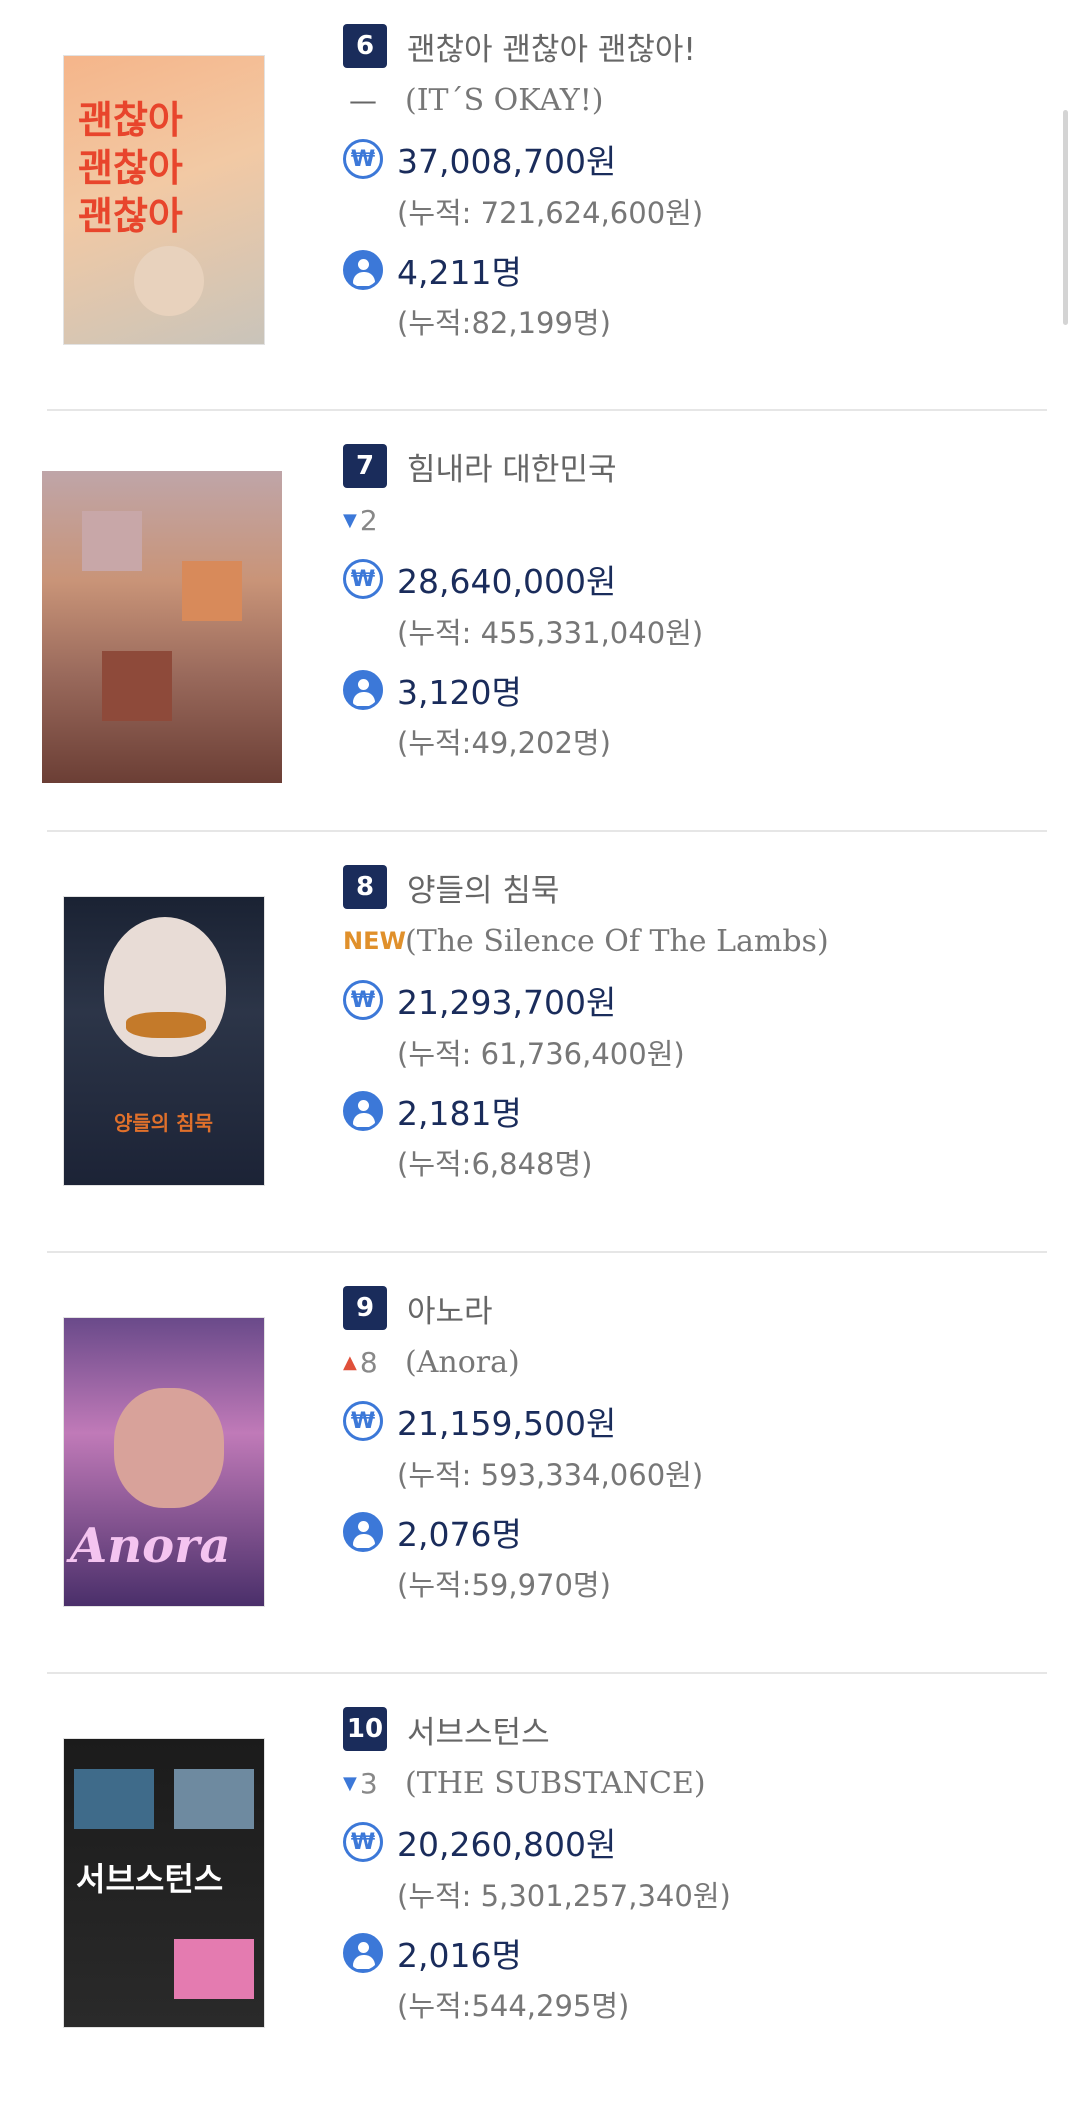  What do you see at coordinates (541, 1054) in the screenshot?
I see `revenue-cumulative: (누적: 61,736,400원)` at bounding box center [541, 1054].